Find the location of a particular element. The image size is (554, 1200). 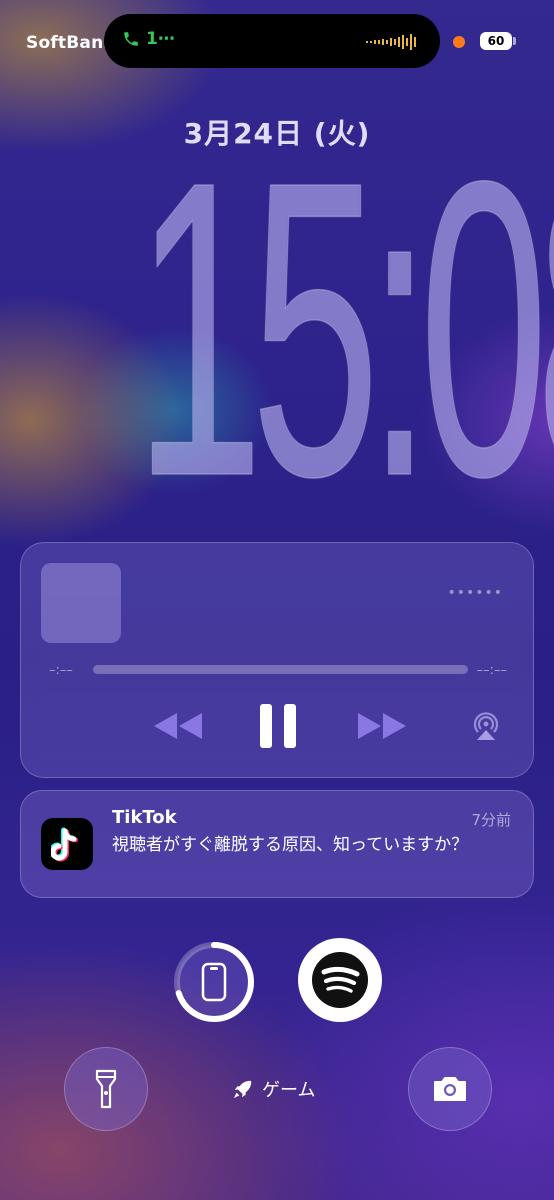

elapsed-time: –:–– is located at coordinates (61, 670).